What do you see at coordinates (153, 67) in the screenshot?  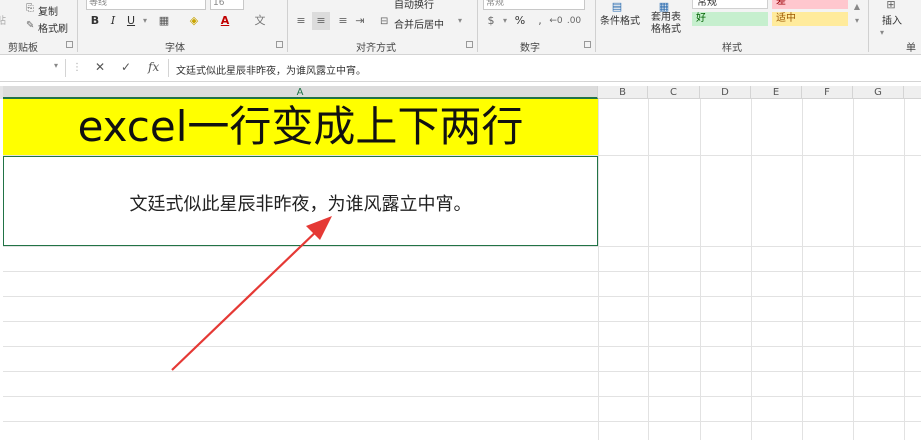 I see `insert-function-button: fx` at bounding box center [153, 67].